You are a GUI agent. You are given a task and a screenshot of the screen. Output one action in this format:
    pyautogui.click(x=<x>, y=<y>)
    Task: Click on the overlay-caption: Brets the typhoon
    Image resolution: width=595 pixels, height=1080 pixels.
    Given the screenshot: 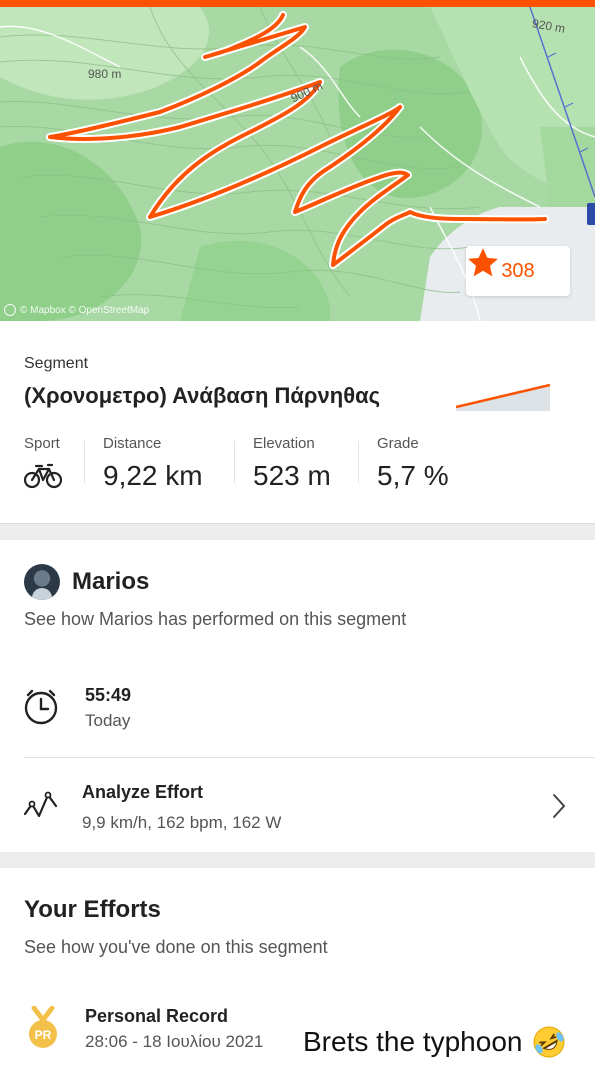 What is the action you would take?
    pyautogui.click(x=434, y=1042)
    